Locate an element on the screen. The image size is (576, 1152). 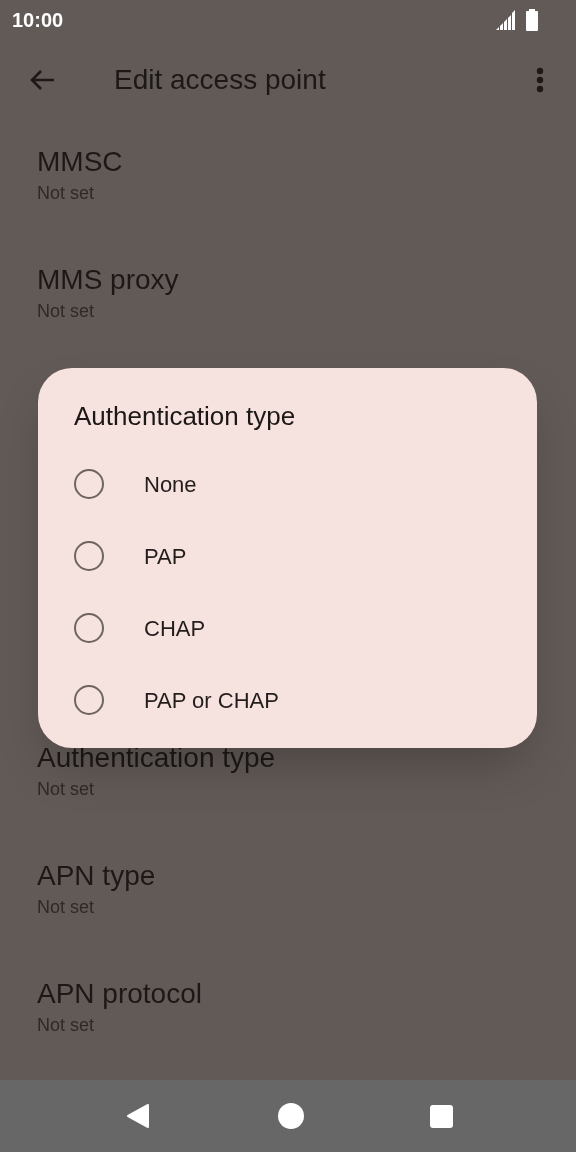
status-time: 10:00 is located at coordinates (38, 20).